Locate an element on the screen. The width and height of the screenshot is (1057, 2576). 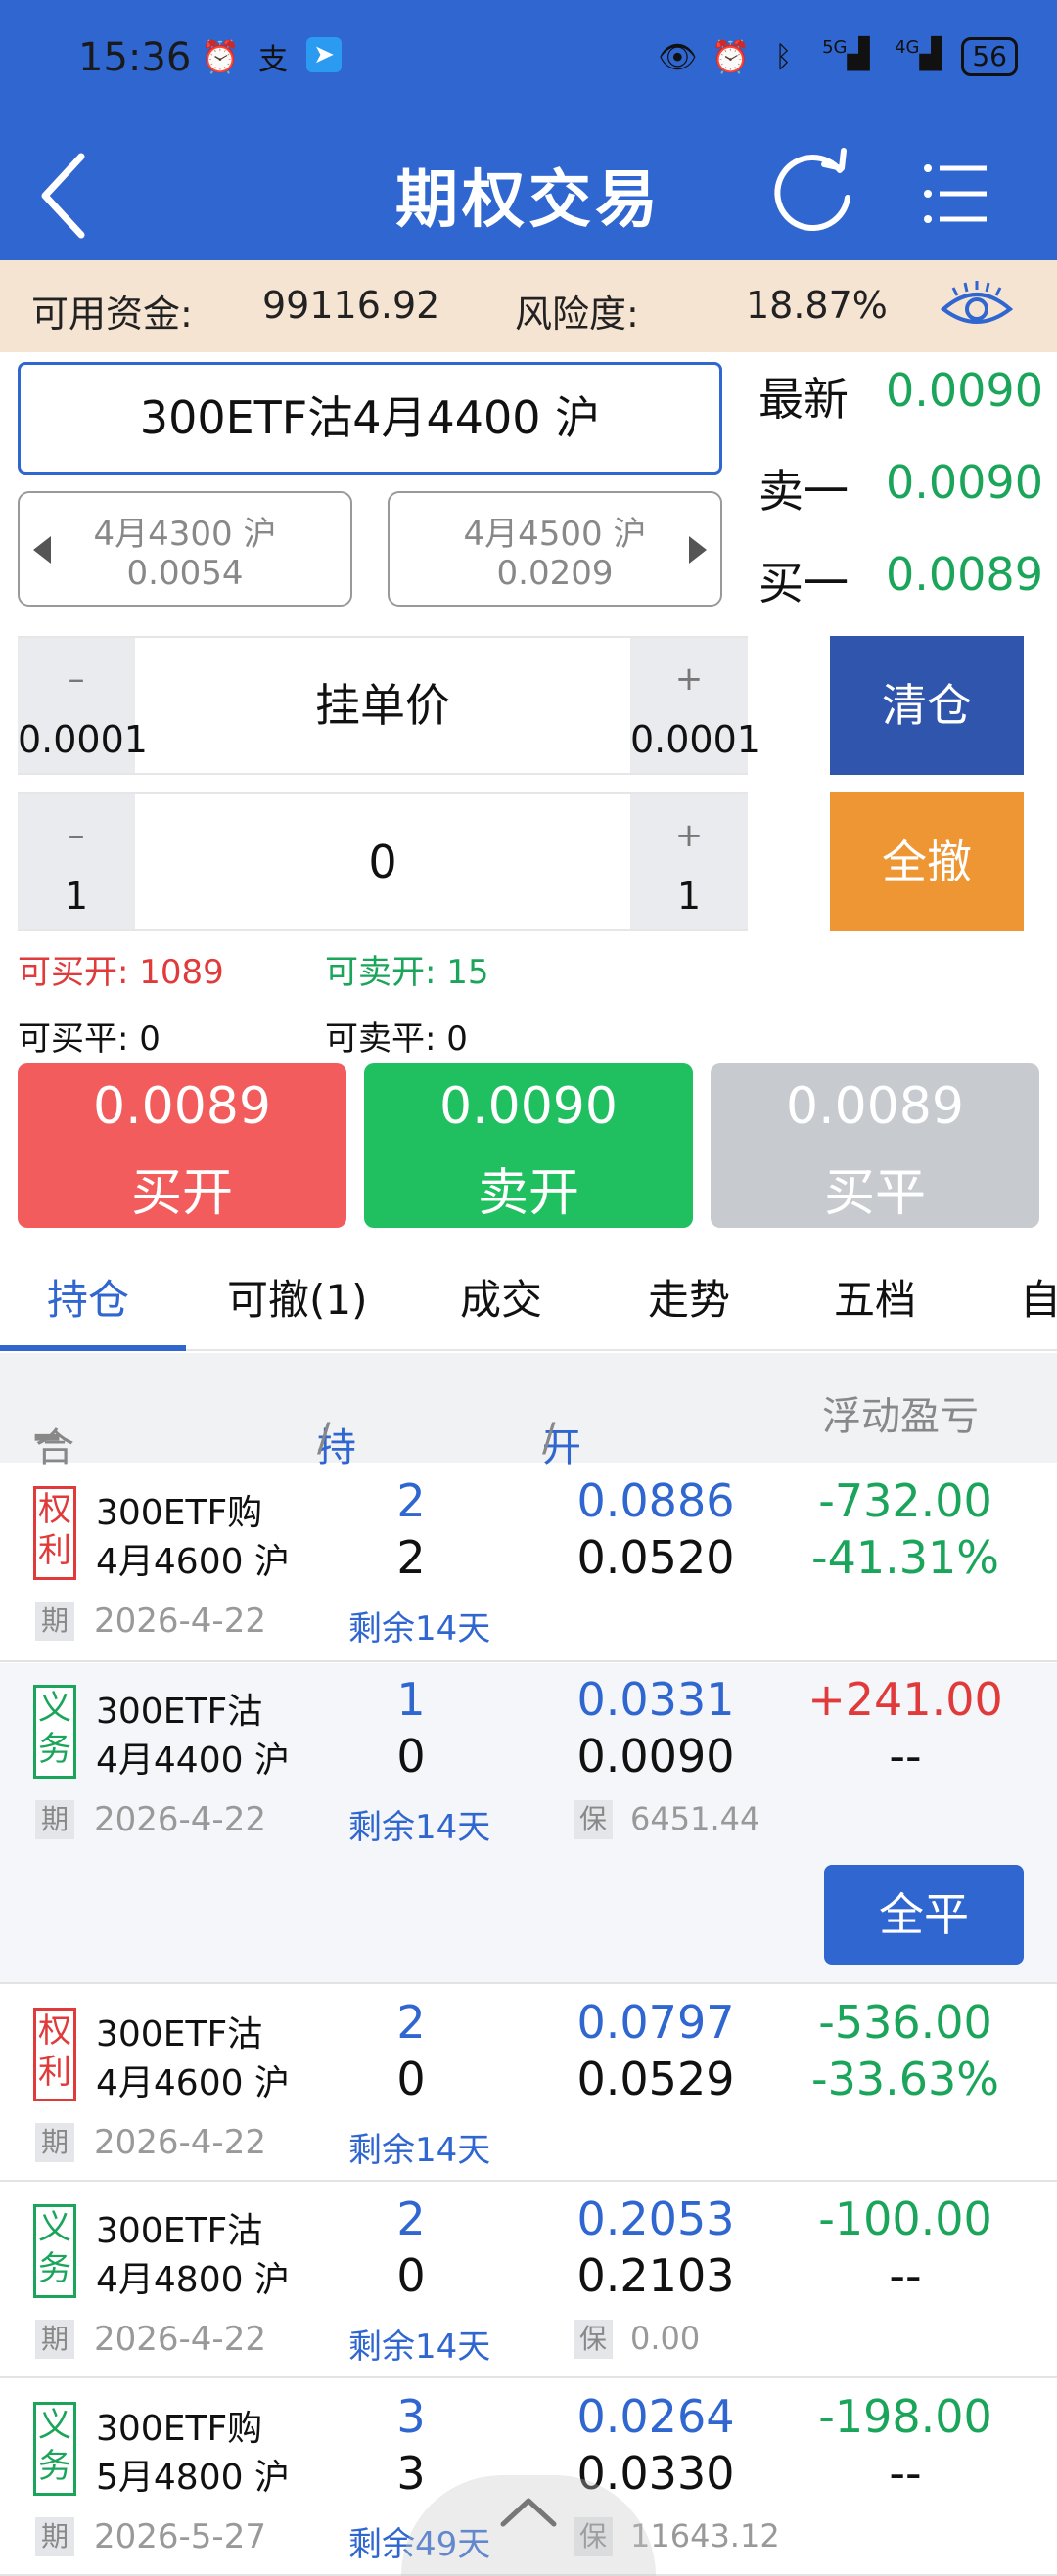
tab-positions: 持仓 is located at coordinates (88, 1297).